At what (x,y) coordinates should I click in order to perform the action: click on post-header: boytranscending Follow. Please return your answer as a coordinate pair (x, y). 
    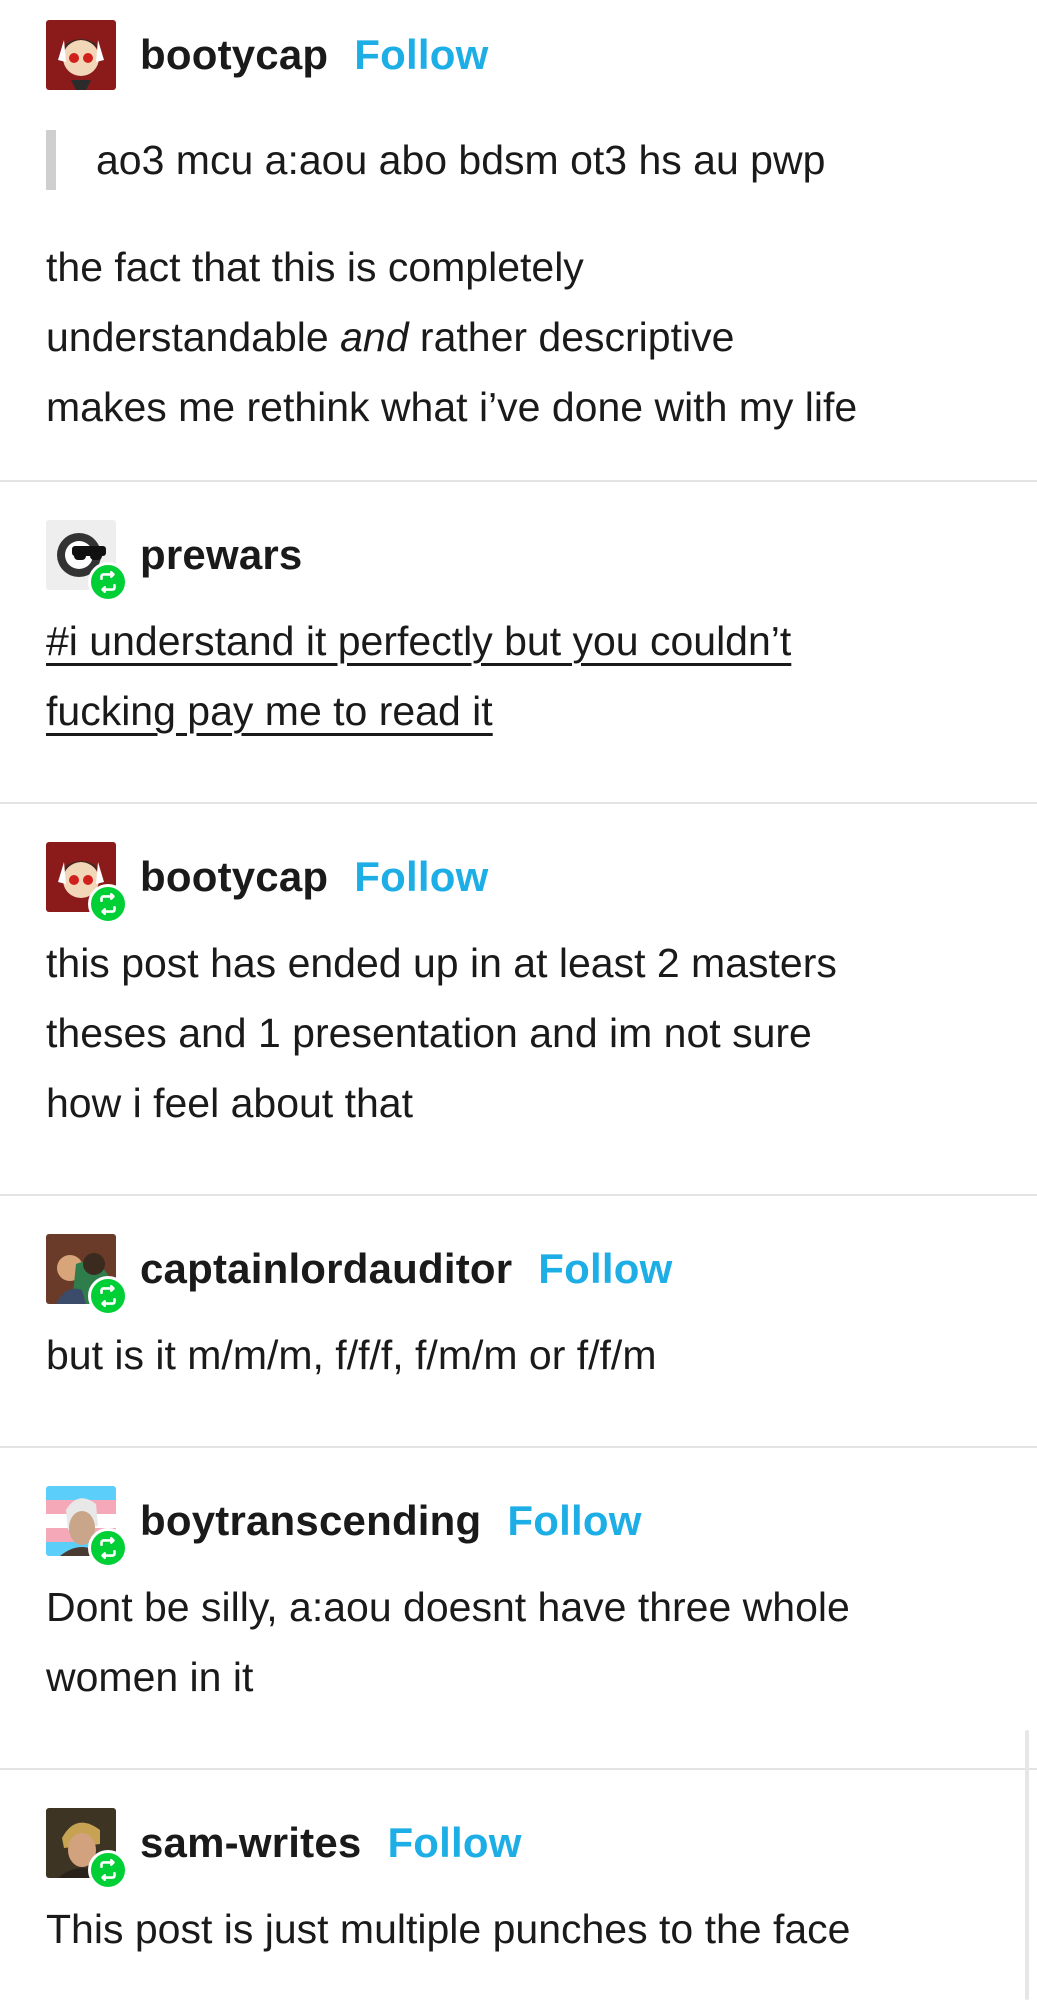
    Looking at the image, I should click on (344, 1527).